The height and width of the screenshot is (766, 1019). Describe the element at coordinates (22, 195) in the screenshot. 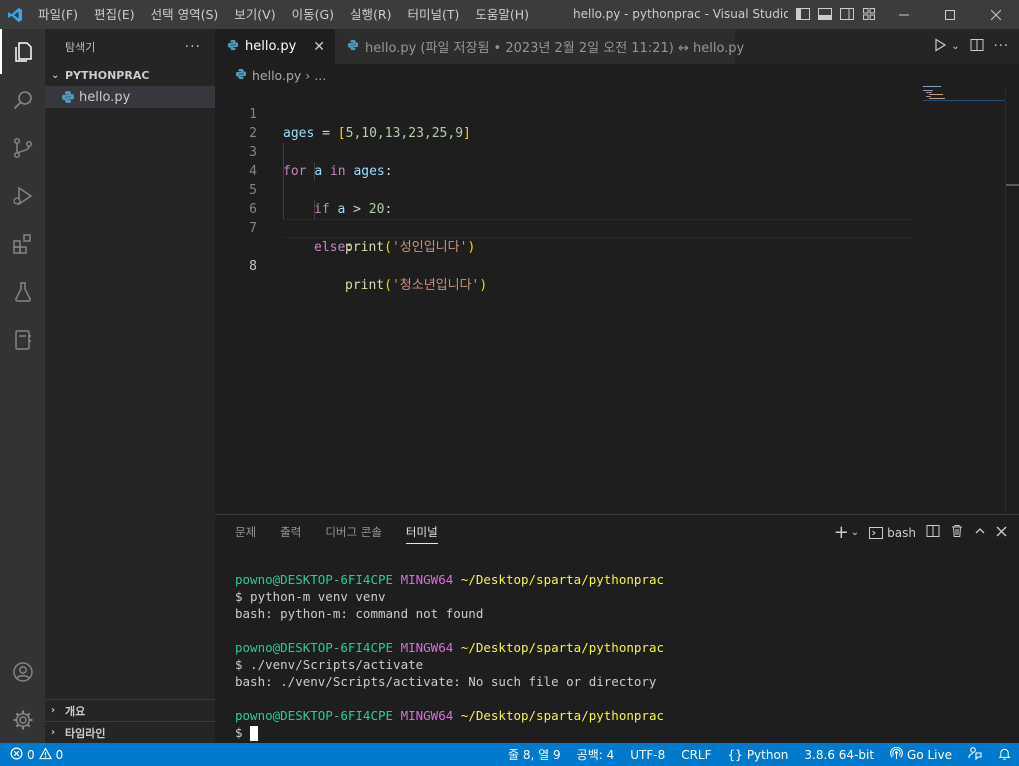

I see `run-debug-icon` at that location.